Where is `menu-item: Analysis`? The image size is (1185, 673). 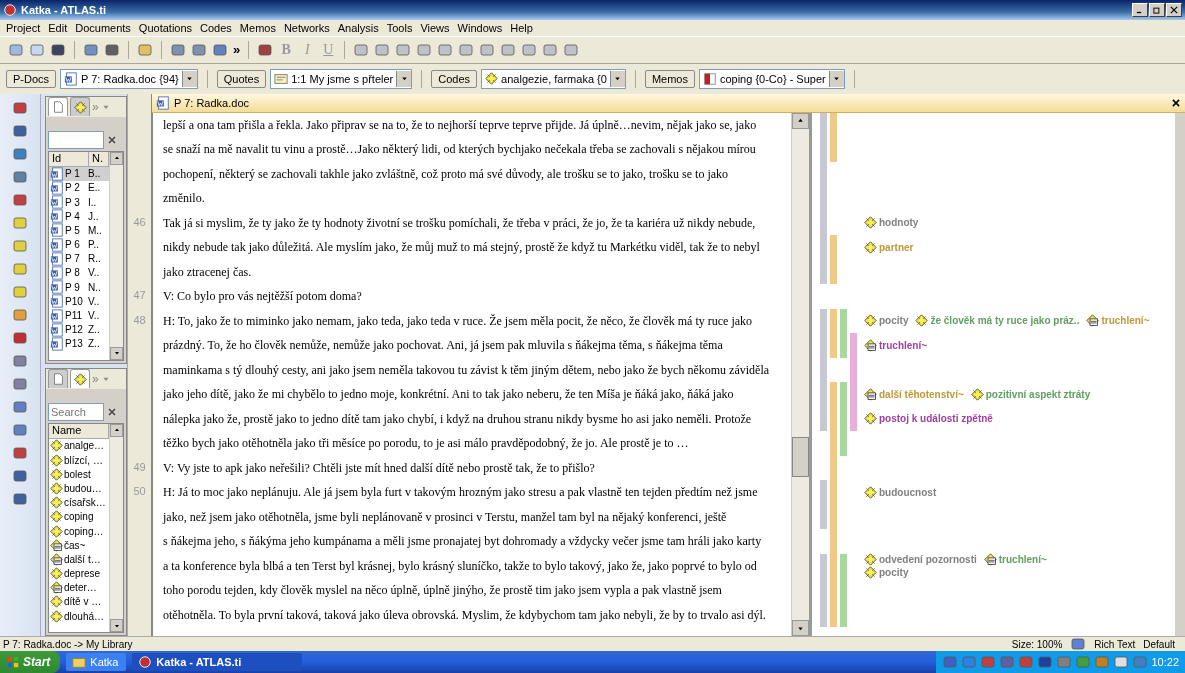 menu-item: Analysis is located at coordinates (358, 27).